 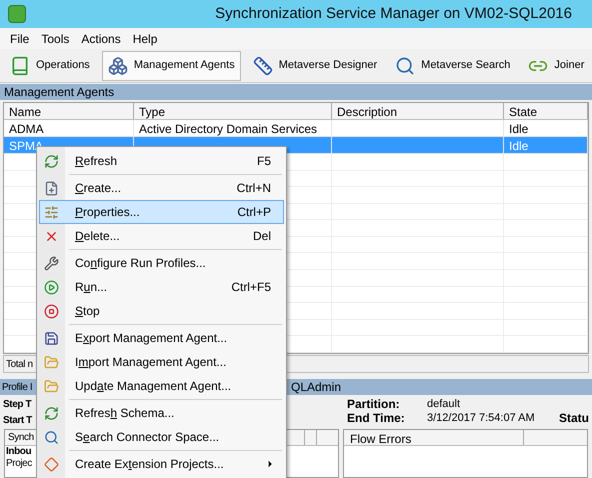 What do you see at coordinates (145, 39) in the screenshot?
I see `menu-item: Help` at bounding box center [145, 39].